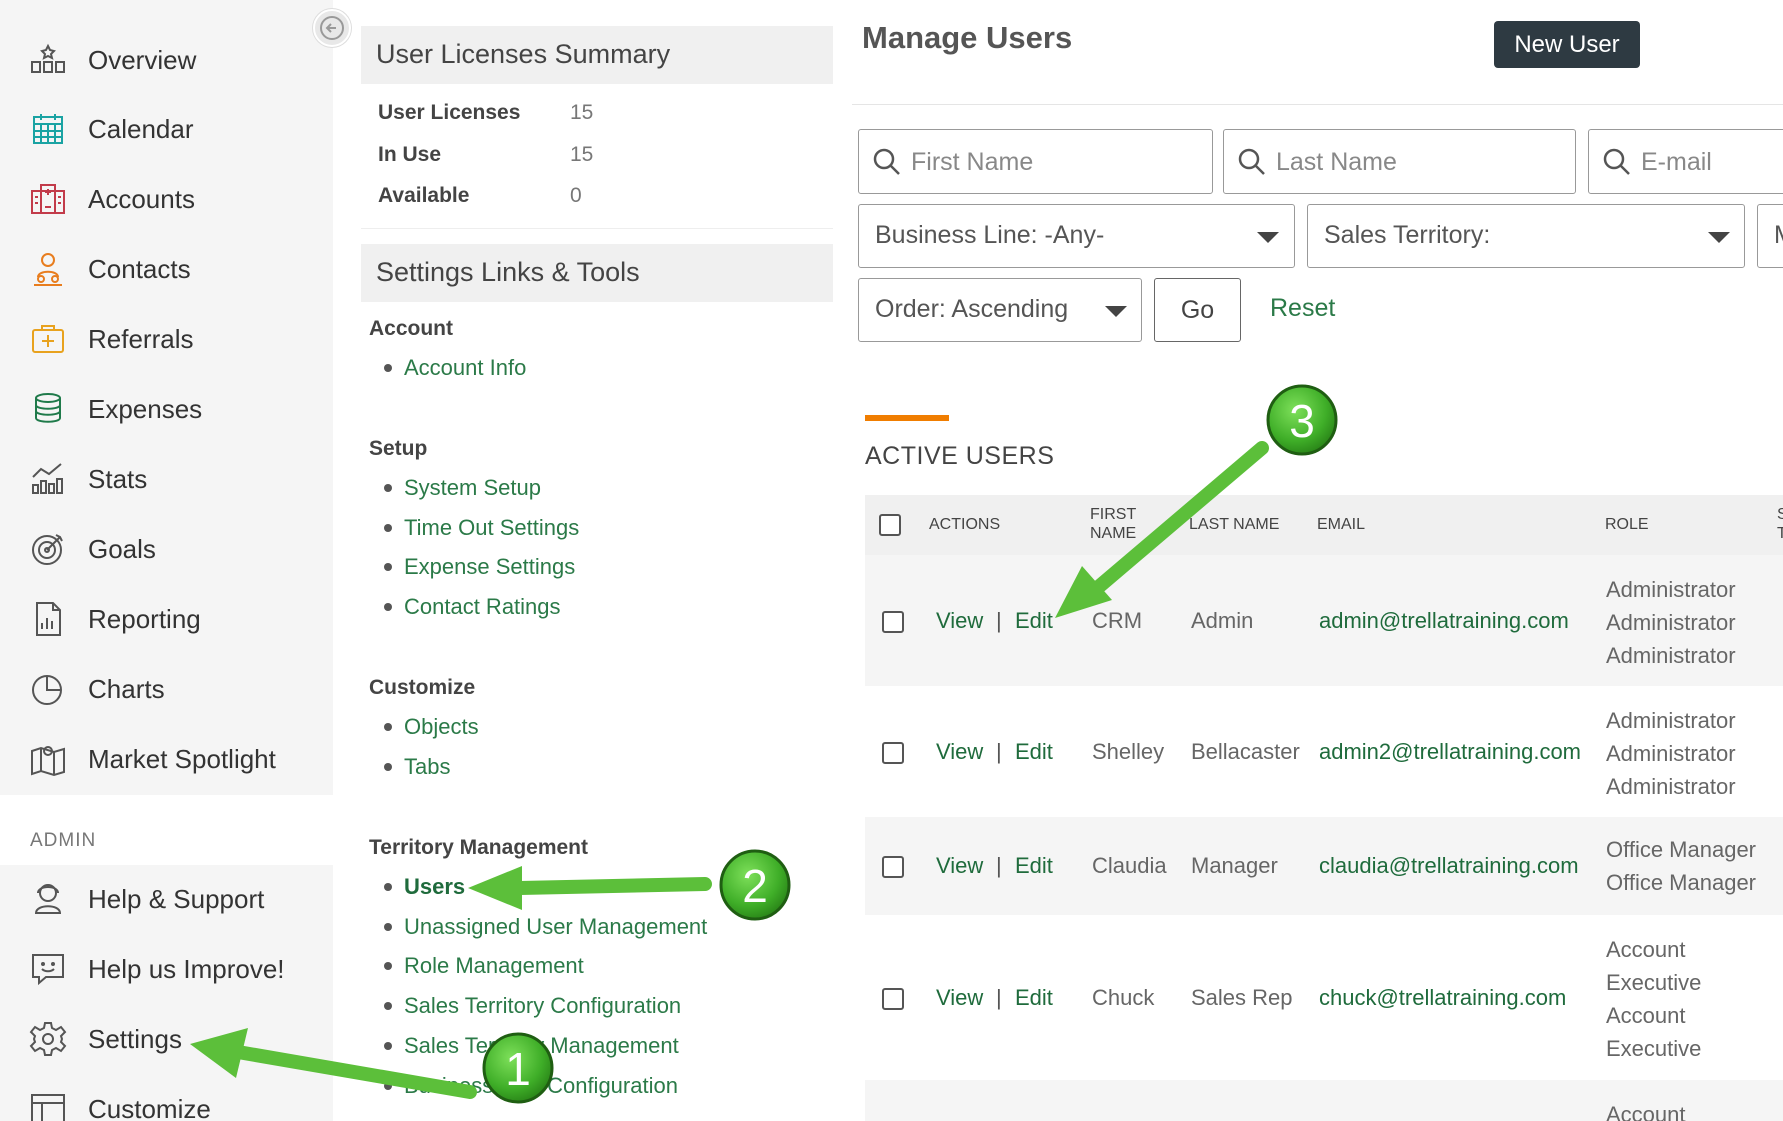 Image resolution: width=1783 pixels, height=1121 pixels. I want to click on link-unassigned-user-management: Unassigned User Management, so click(545, 927).